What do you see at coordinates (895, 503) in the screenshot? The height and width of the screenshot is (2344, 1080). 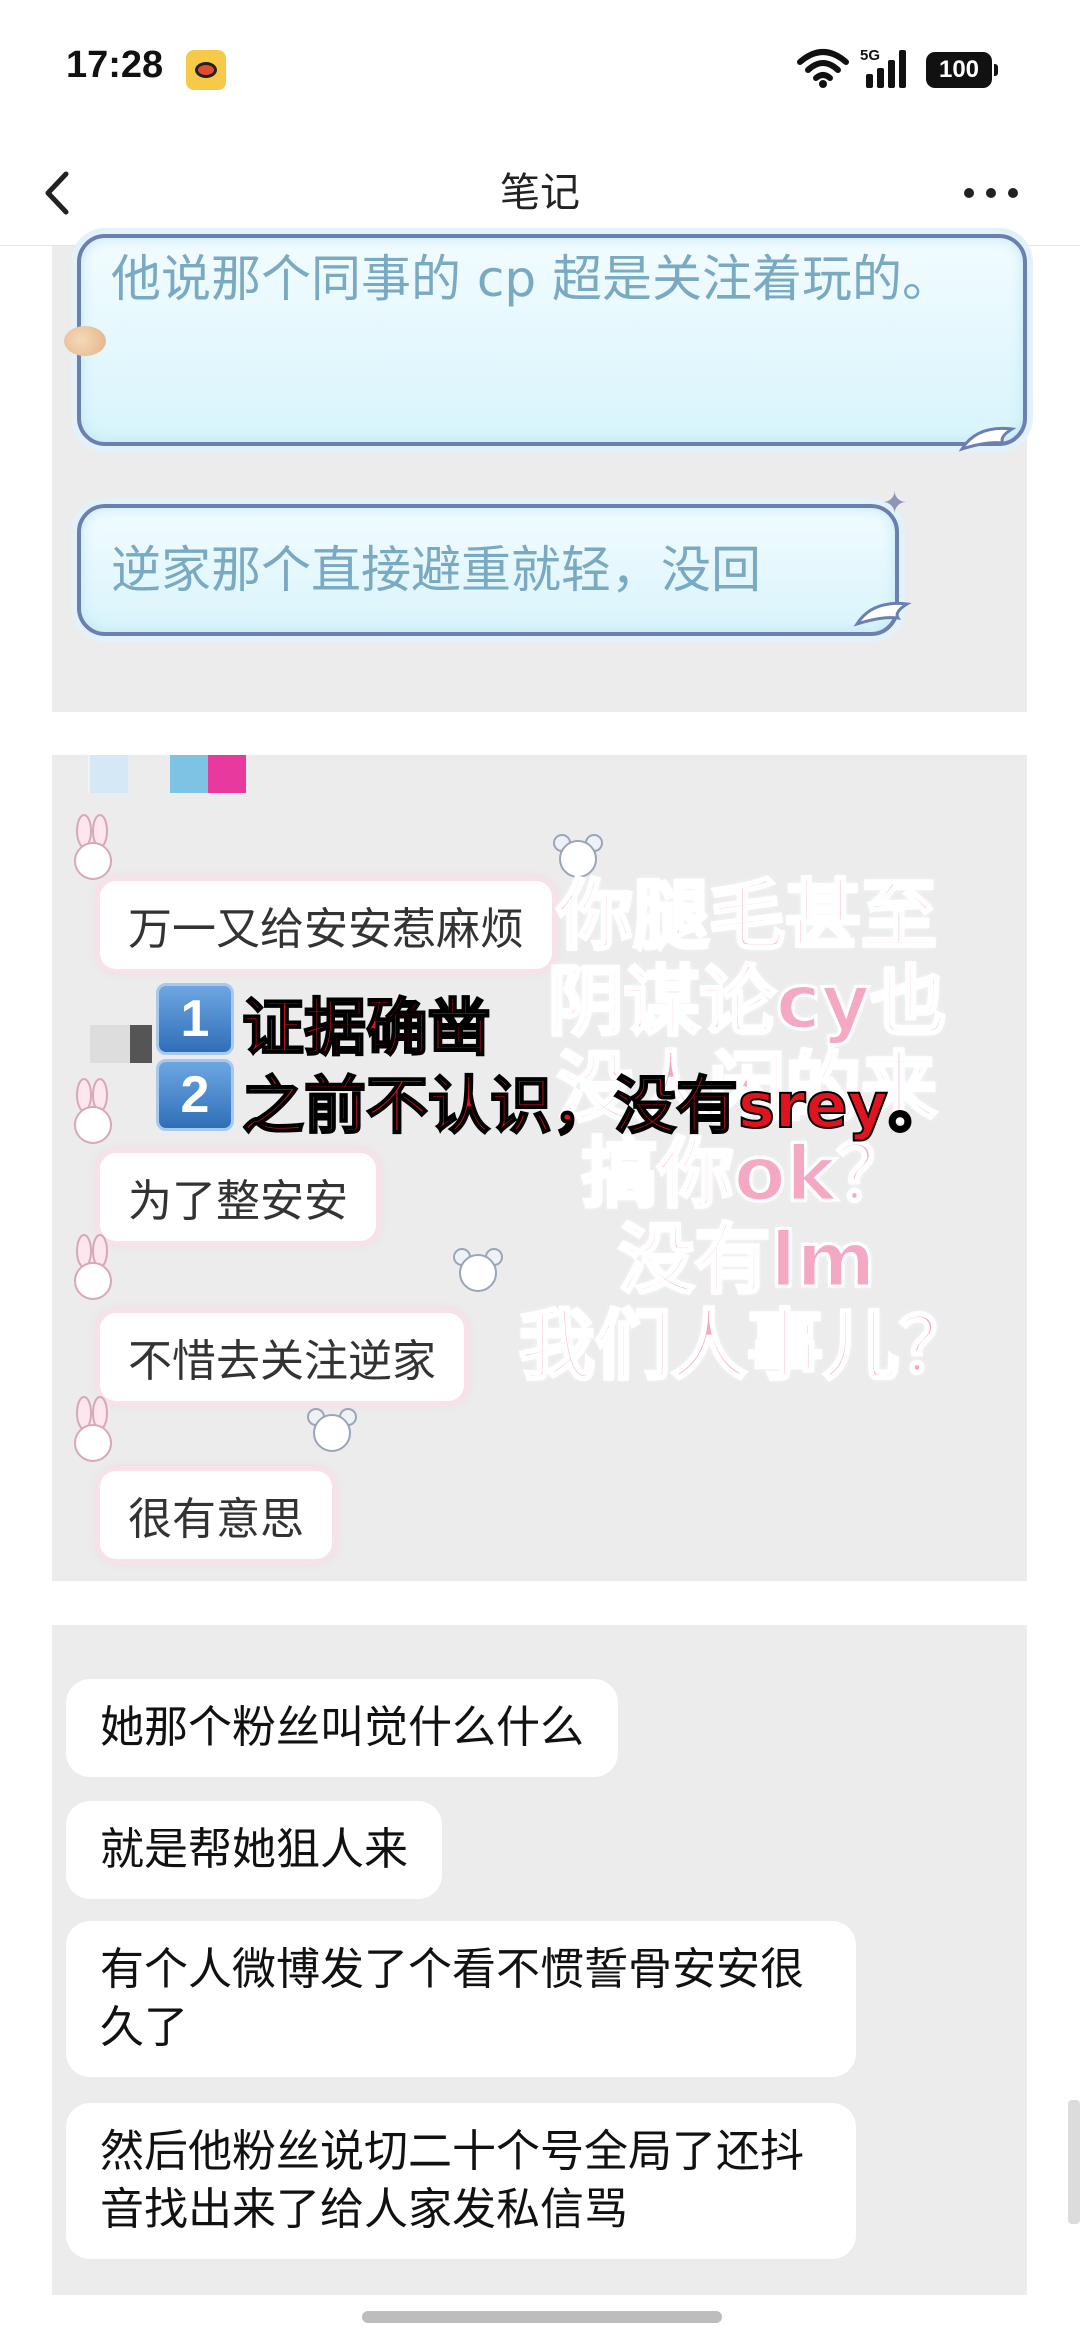 I see `sparkle-icon: ✦` at bounding box center [895, 503].